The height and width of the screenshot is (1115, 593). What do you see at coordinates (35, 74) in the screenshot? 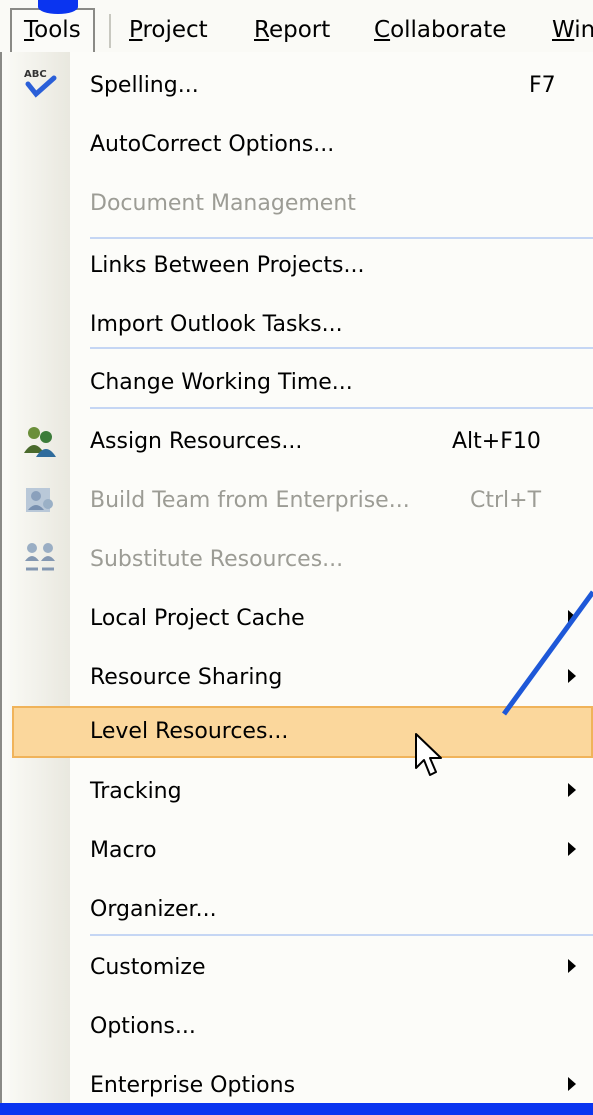
I see `svg-text: ABC` at bounding box center [35, 74].